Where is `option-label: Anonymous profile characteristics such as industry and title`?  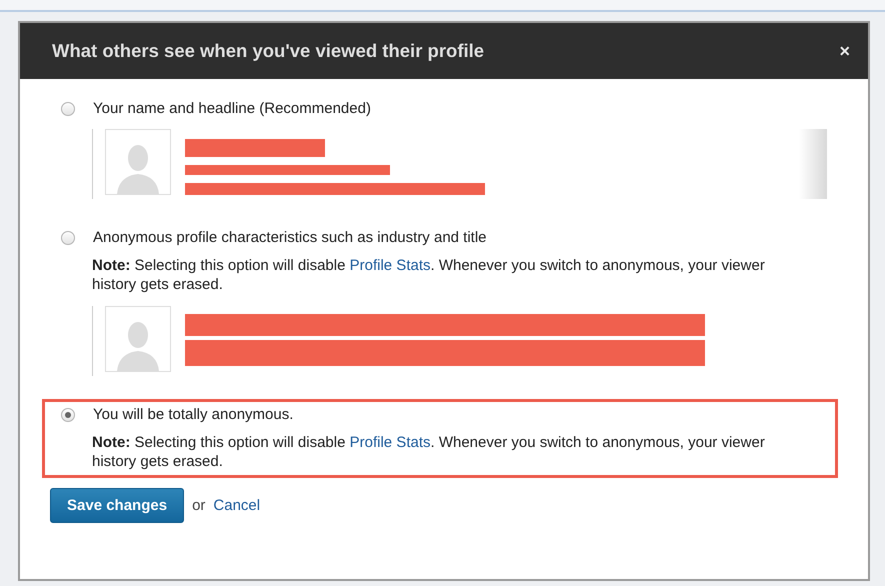
option-label: Anonymous profile characteristics such as industry and title is located at coordinates (290, 237).